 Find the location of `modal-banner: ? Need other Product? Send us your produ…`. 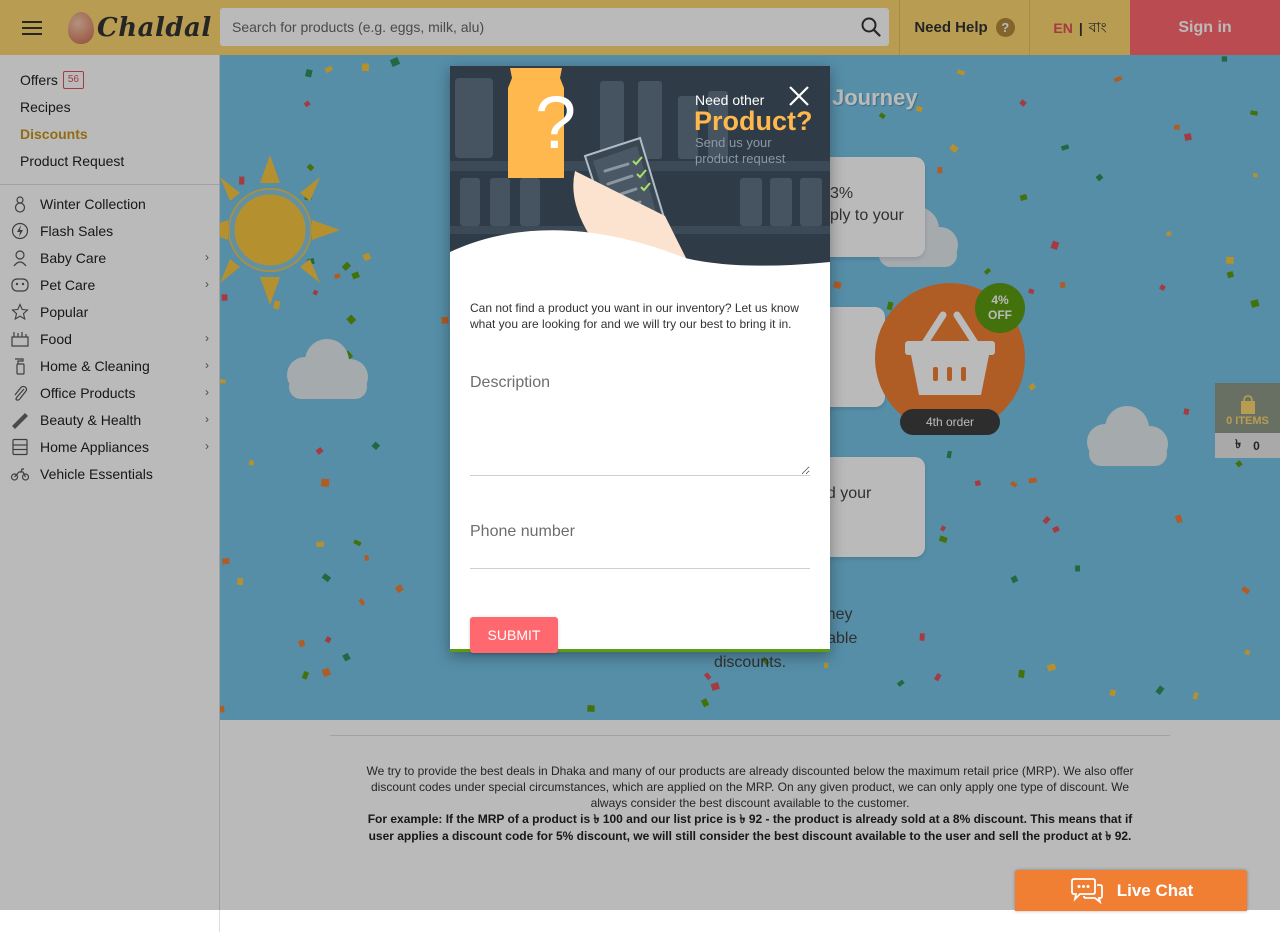

modal-banner: ? Need other Product? Send us your produ… is located at coordinates (640, 166).